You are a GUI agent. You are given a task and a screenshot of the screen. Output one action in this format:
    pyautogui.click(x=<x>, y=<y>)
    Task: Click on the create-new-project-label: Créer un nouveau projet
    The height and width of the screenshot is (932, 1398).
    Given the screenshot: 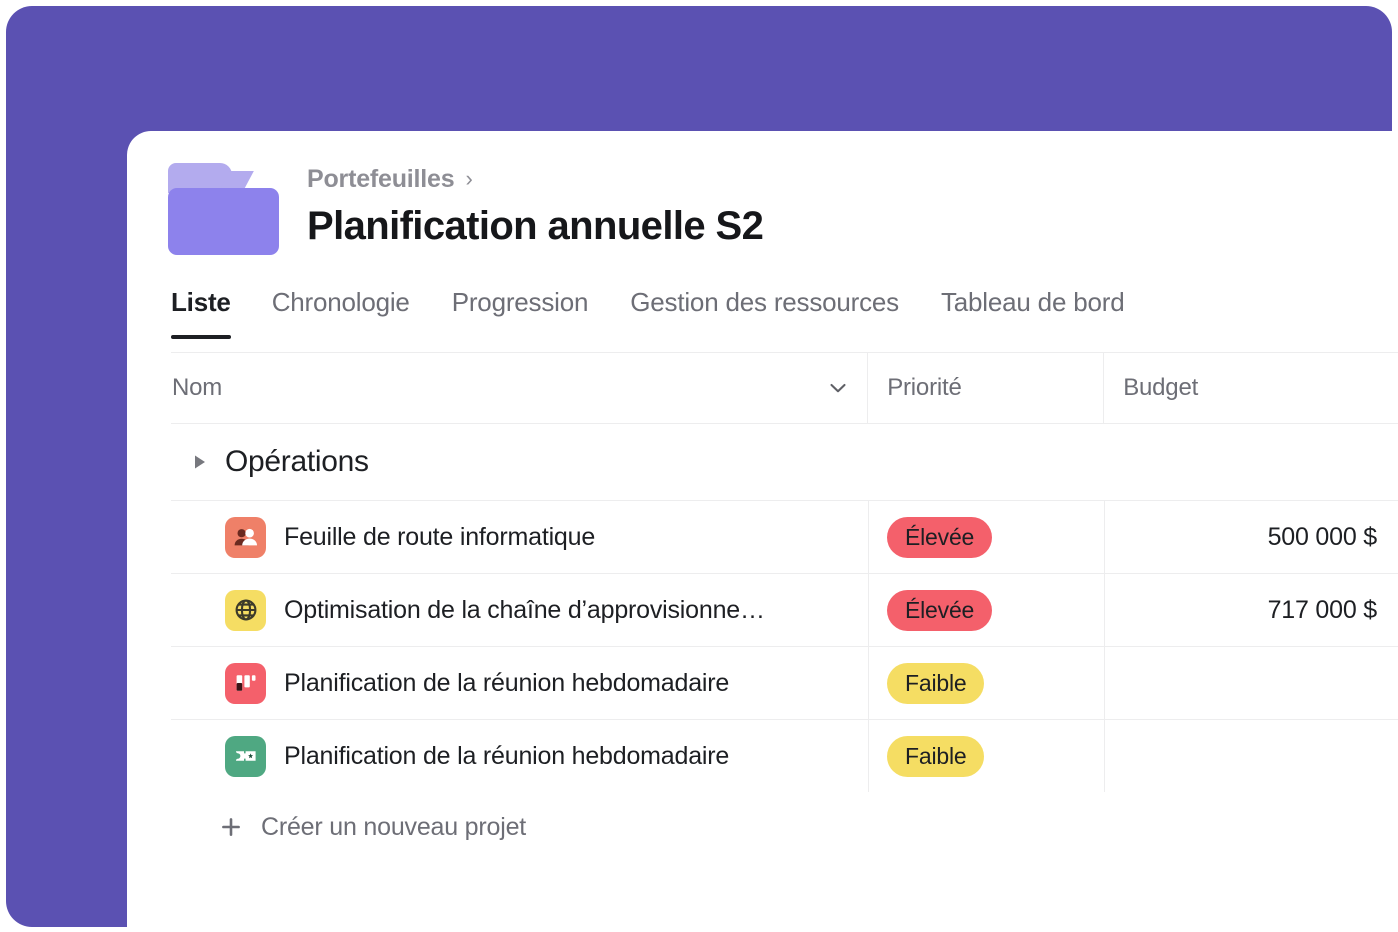 What is the action you would take?
    pyautogui.click(x=394, y=826)
    